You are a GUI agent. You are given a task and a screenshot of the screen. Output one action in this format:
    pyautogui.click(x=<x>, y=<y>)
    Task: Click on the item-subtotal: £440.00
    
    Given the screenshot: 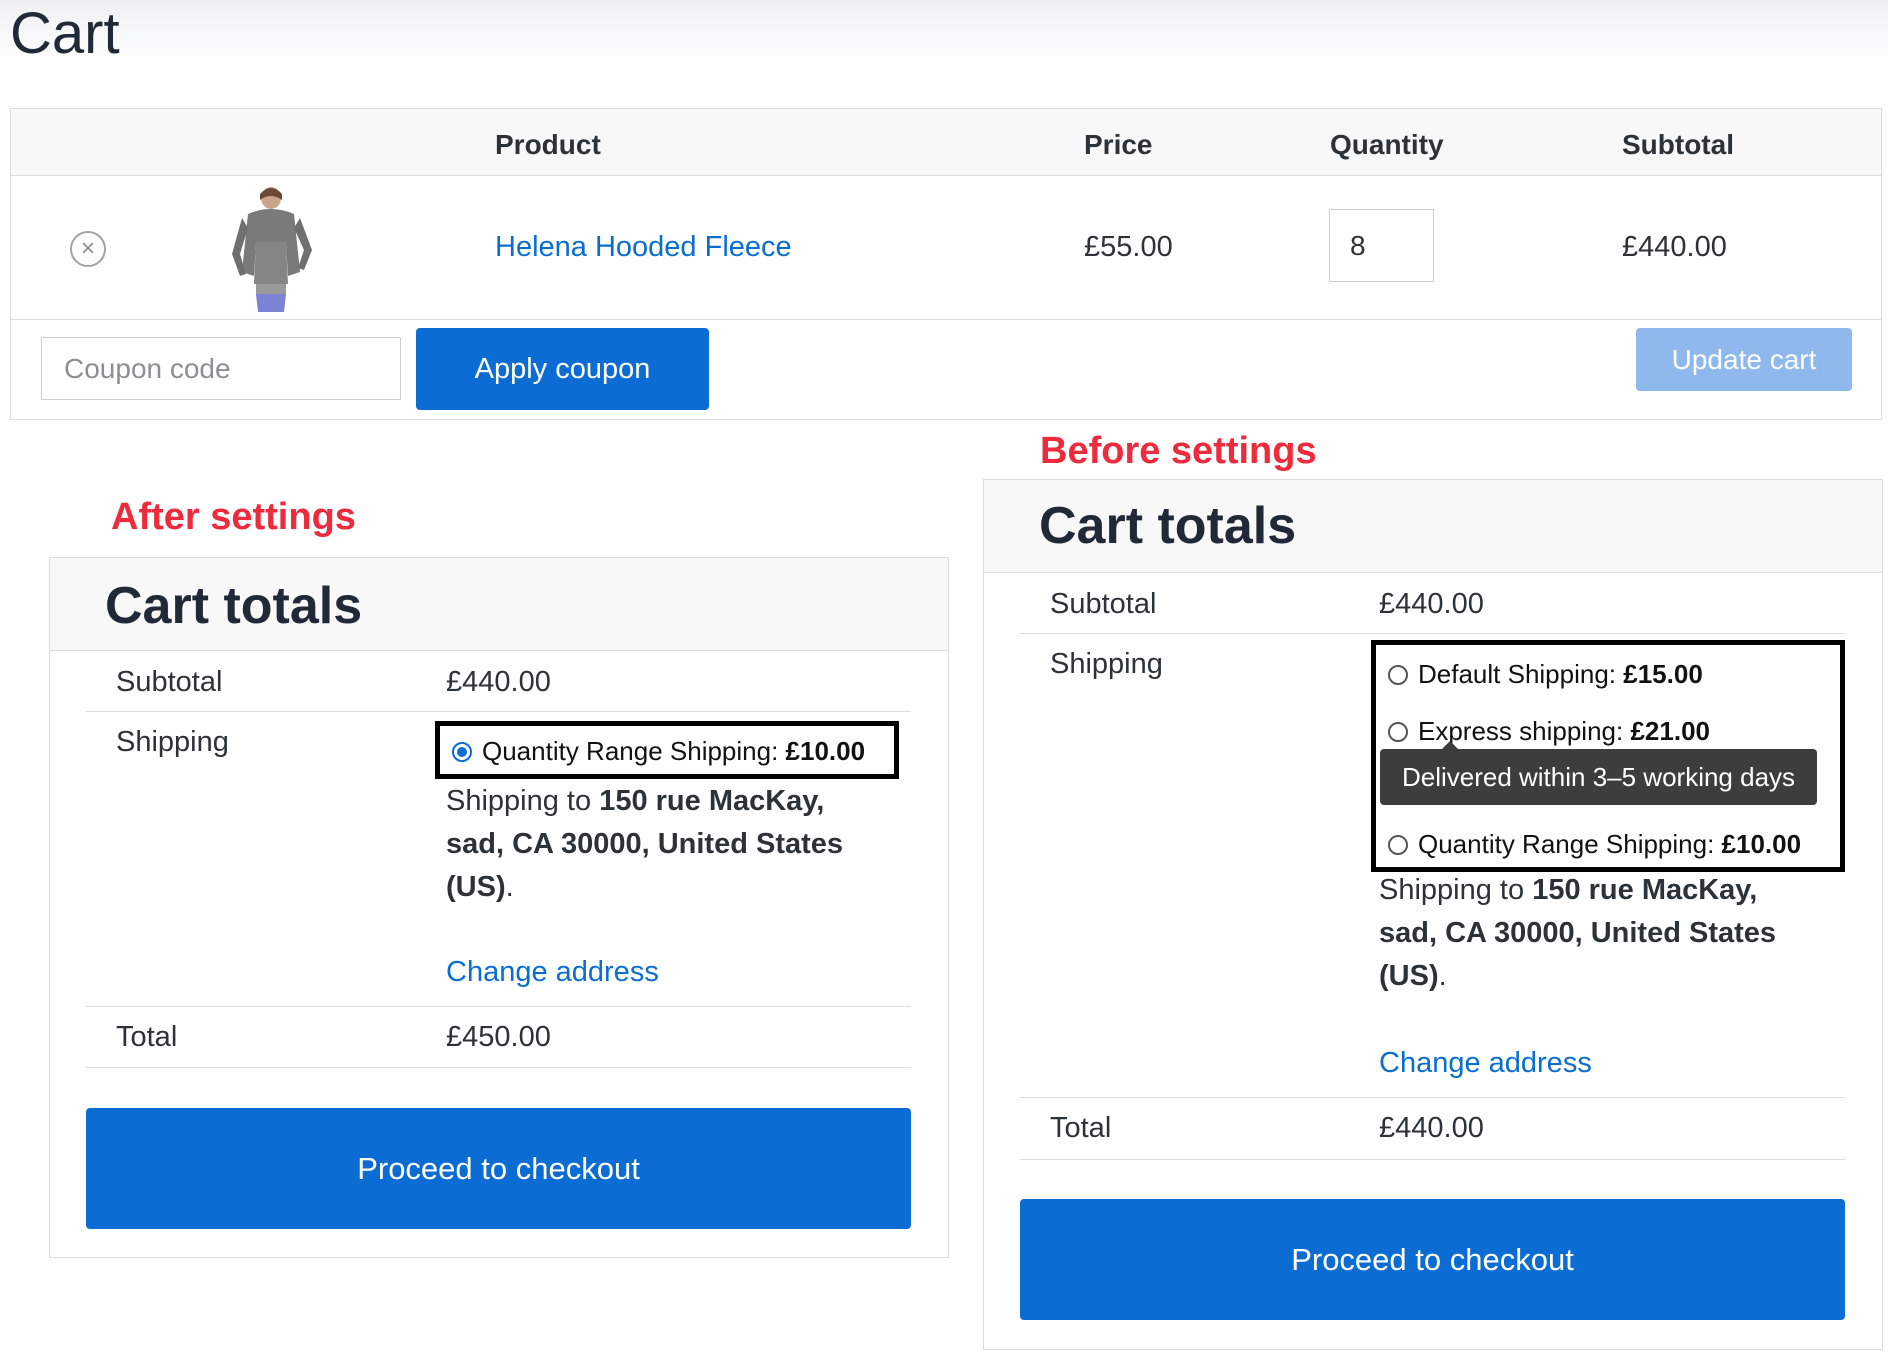 What is the action you would take?
    pyautogui.click(x=1674, y=247)
    